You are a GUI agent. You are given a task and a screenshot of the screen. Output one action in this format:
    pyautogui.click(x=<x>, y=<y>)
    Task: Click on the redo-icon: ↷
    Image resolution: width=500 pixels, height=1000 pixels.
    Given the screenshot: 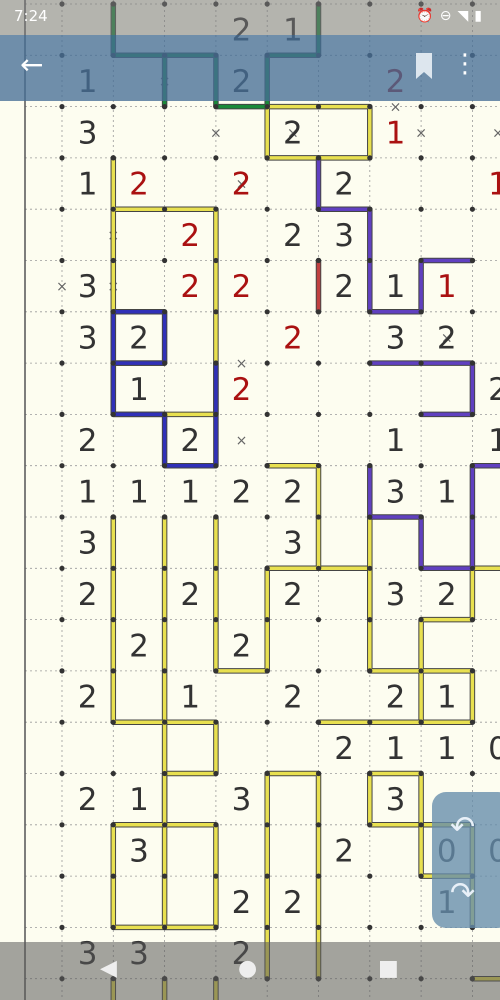 What is the action you would take?
    pyautogui.click(x=462, y=893)
    